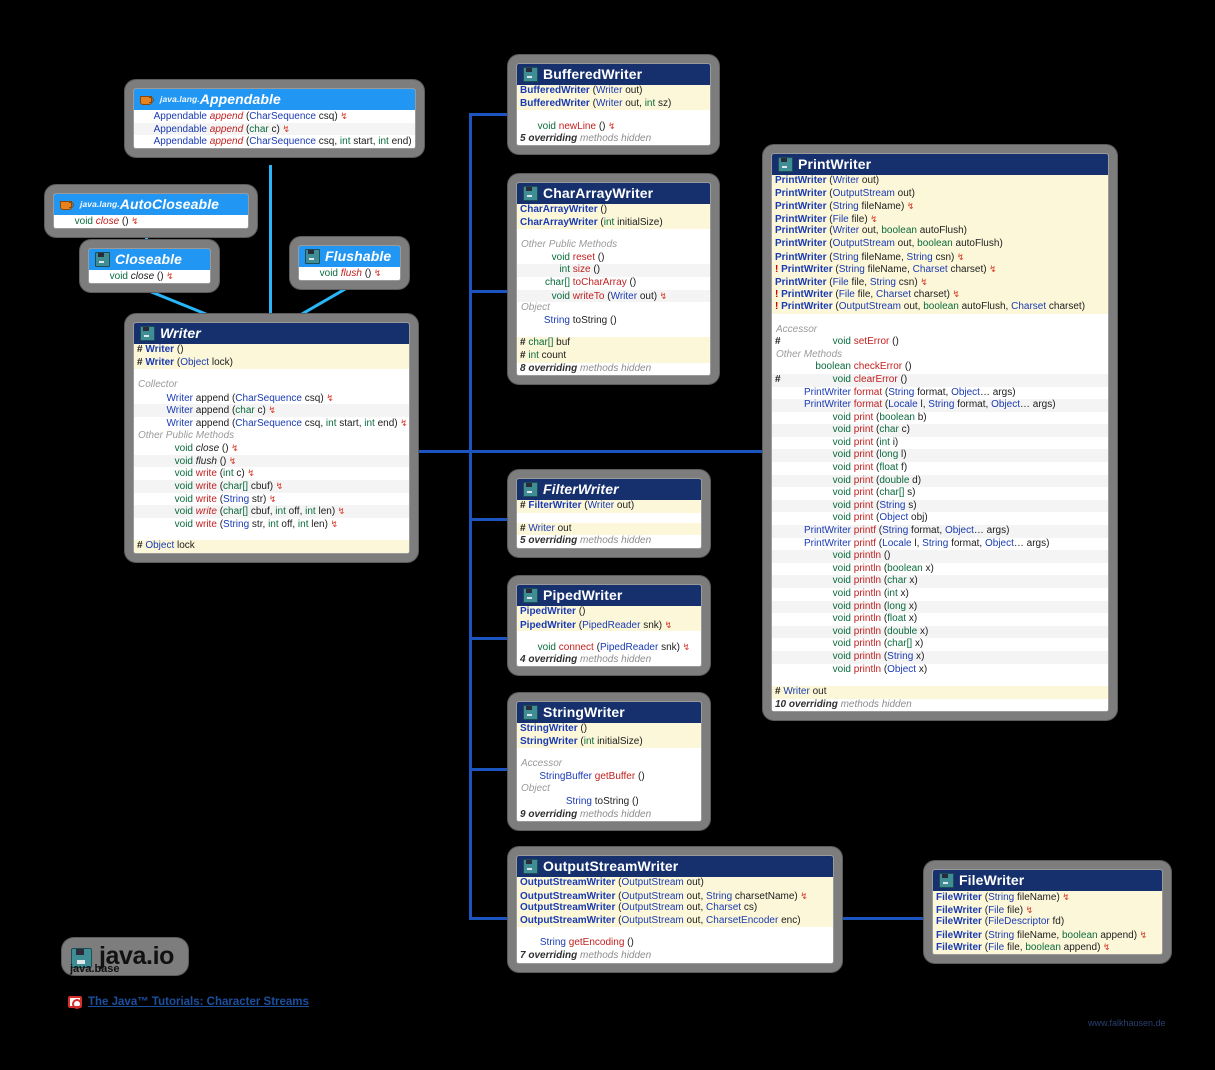 The height and width of the screenshot is (1070, 1215). Describe the element at coordinates (609, 815) in the screenshot. I see `hidden-members-note: 9 overriding methods hidden` at that location.